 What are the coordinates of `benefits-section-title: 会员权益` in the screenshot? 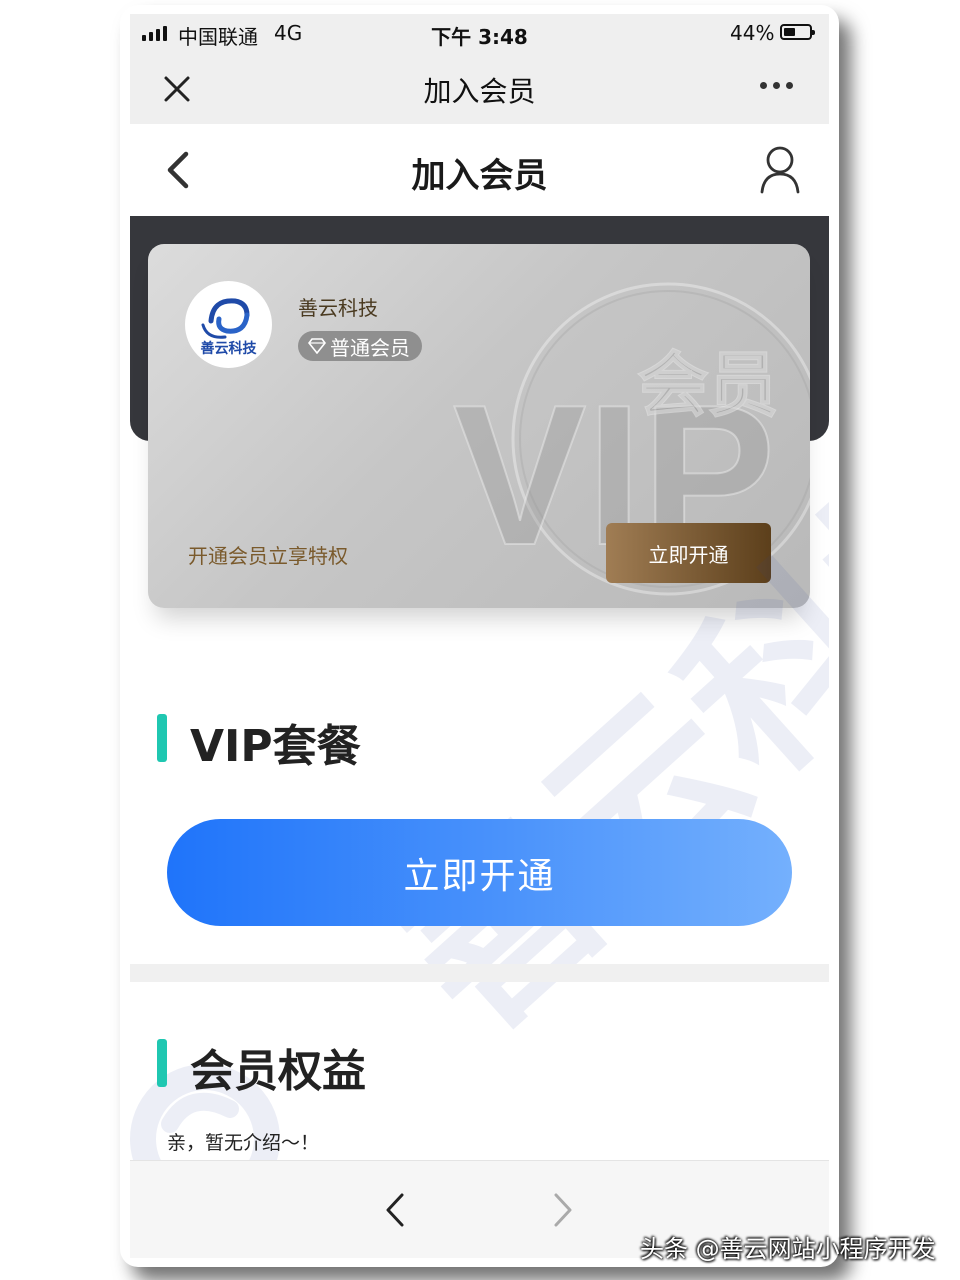 It's located at (278, 1071).